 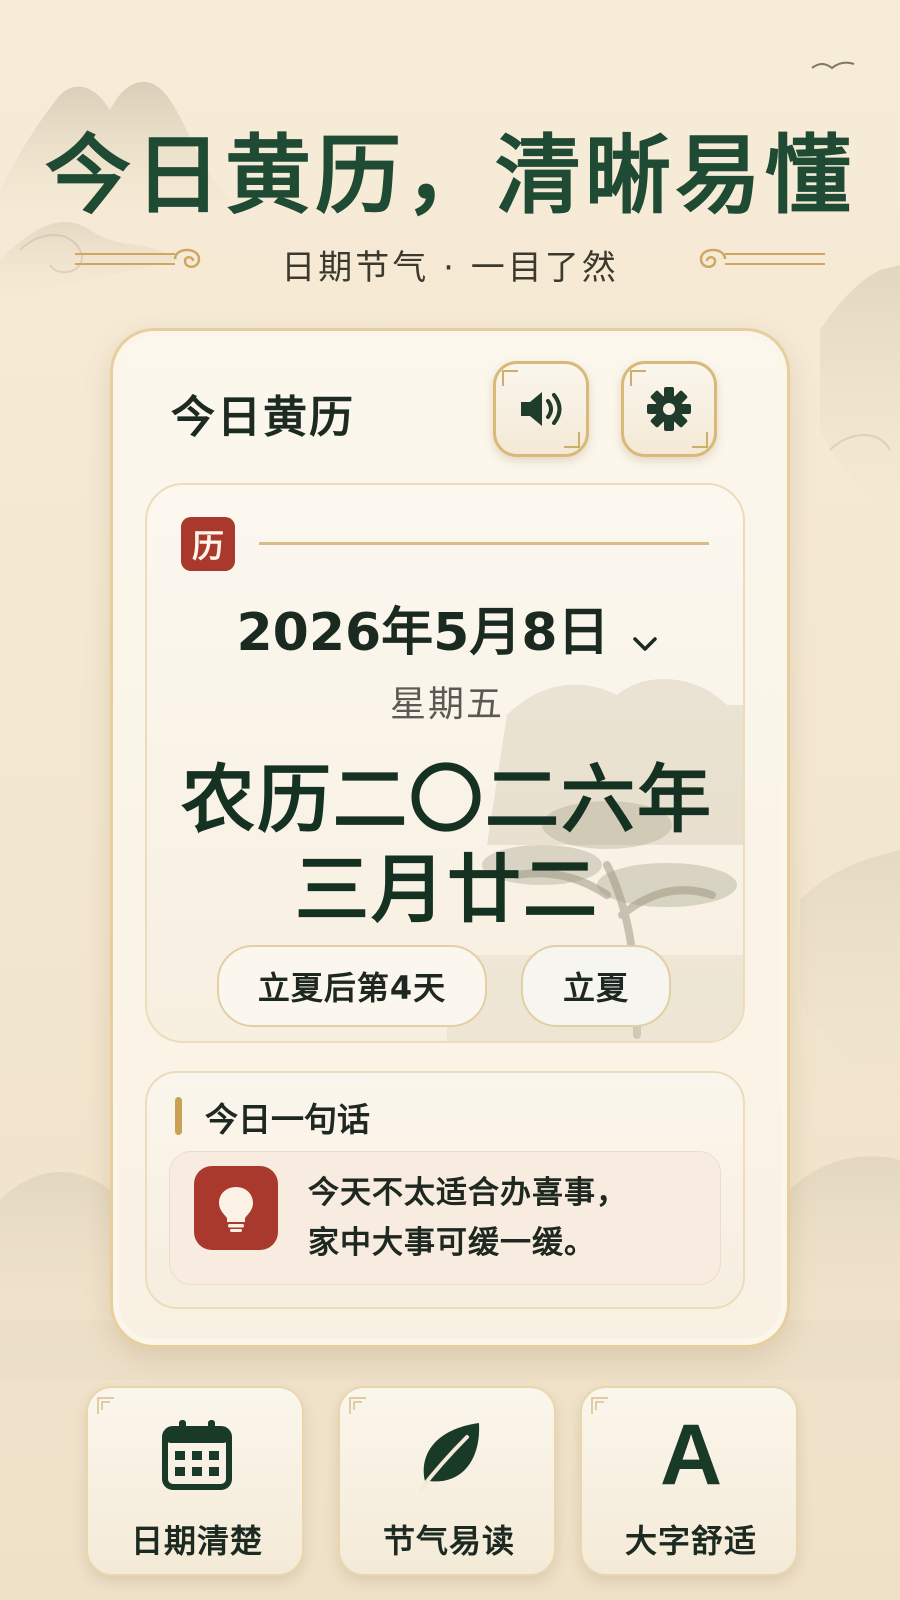 I want to click on saying-line-2: 家中大事可缓一缓。, so click(x=452, y=1243).